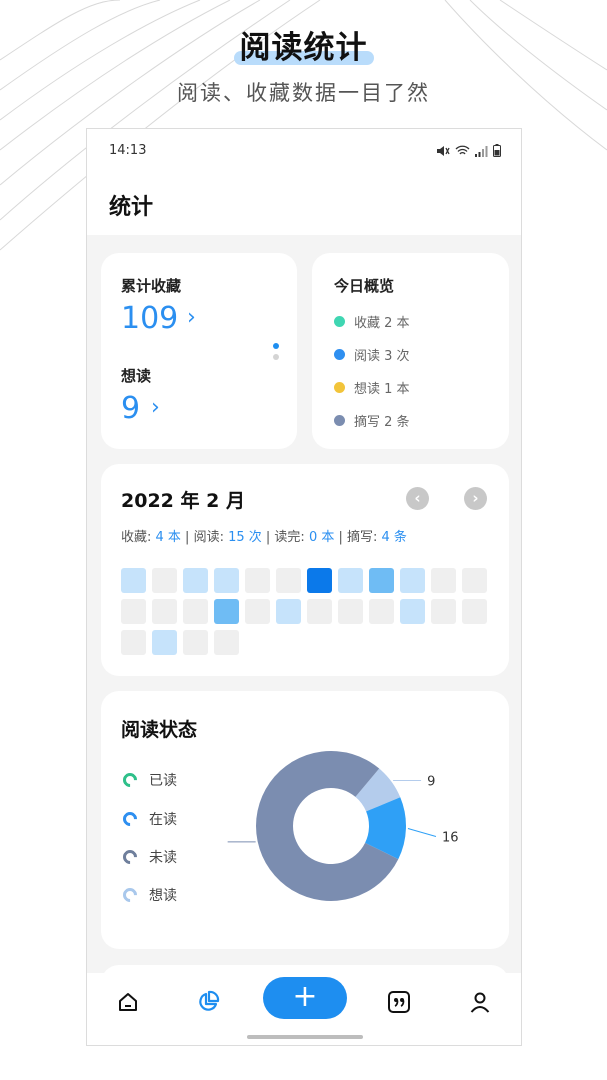  Describe the element at coordinates (148, 895) in the screenshot. I see `status-legend-item: 想读` at that location.